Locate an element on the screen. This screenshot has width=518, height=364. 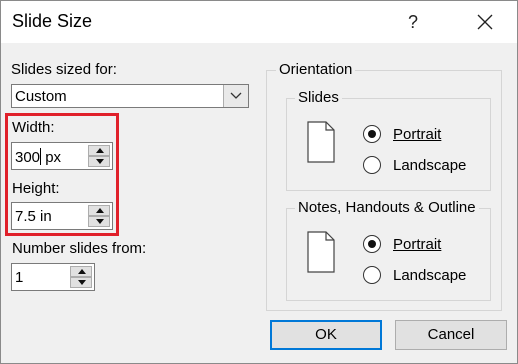
width-decrease-button is located at coordinates (99, 161).